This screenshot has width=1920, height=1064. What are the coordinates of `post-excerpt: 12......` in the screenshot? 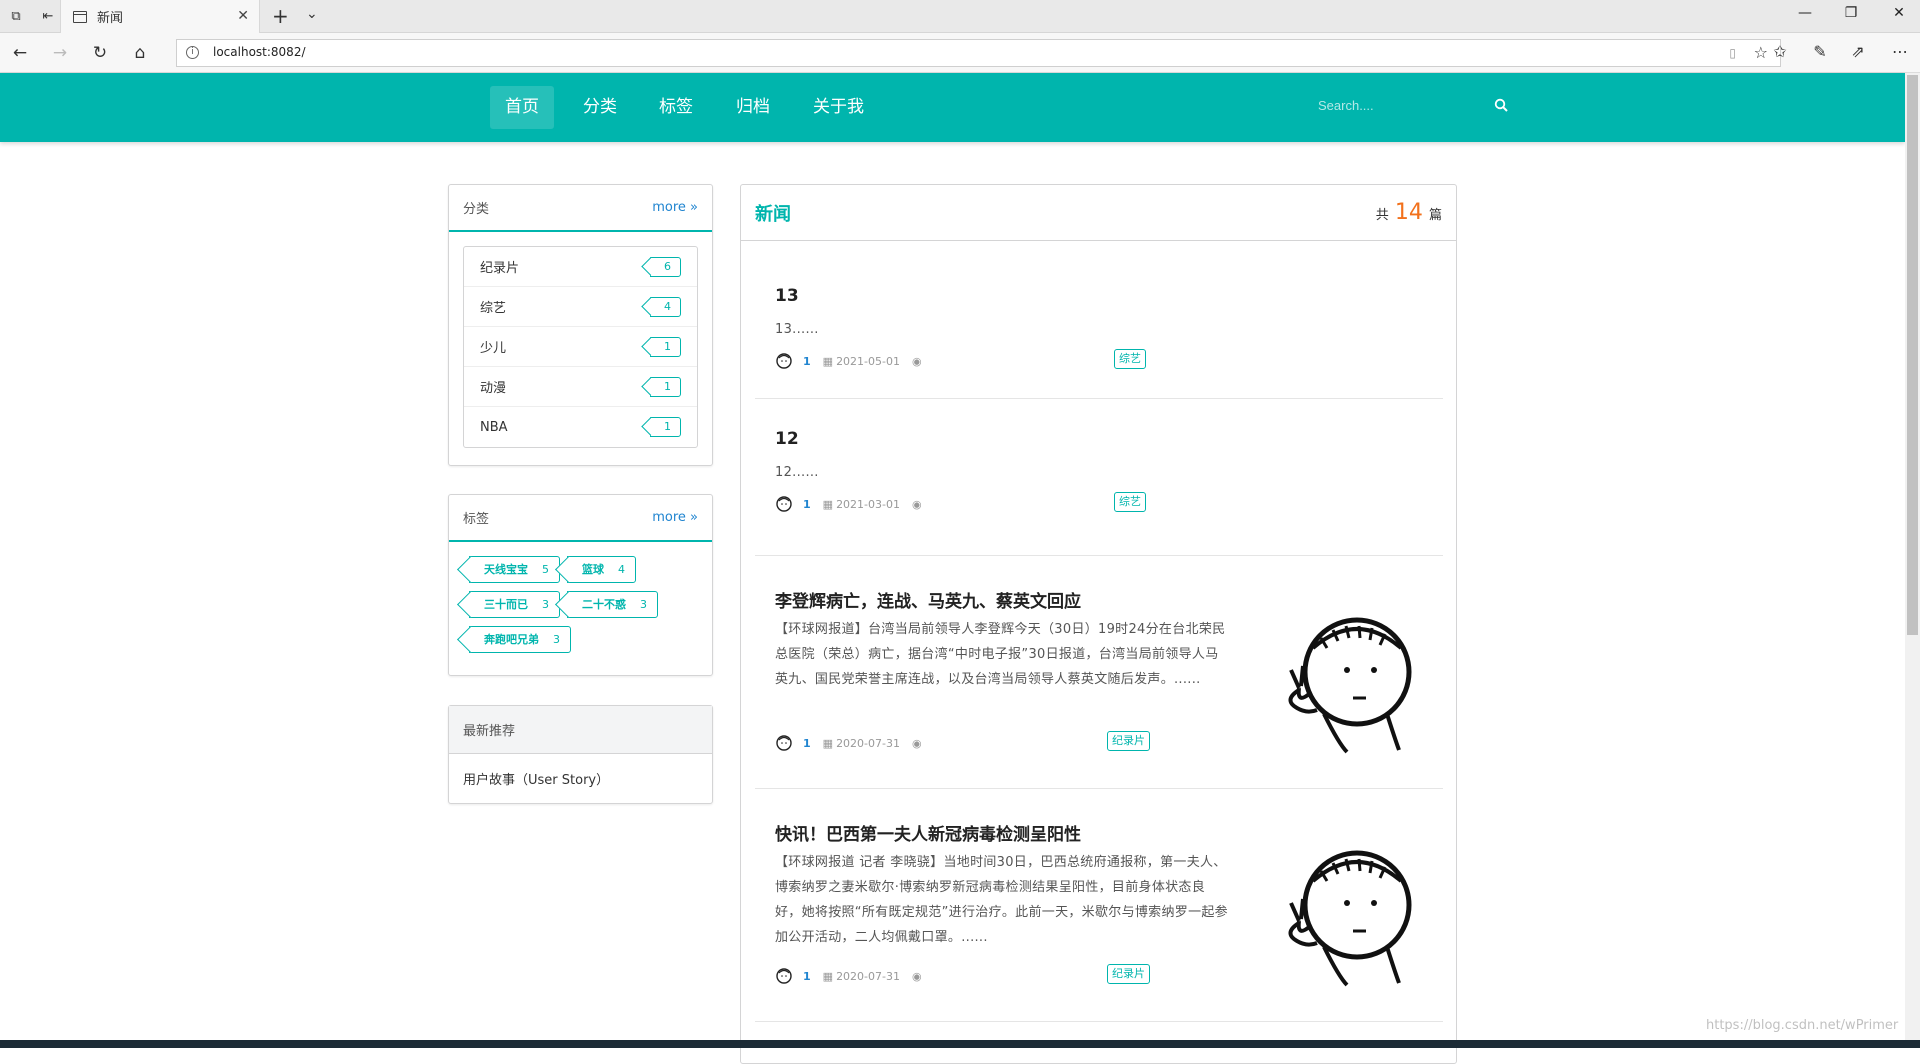 It's located at (797, 472).